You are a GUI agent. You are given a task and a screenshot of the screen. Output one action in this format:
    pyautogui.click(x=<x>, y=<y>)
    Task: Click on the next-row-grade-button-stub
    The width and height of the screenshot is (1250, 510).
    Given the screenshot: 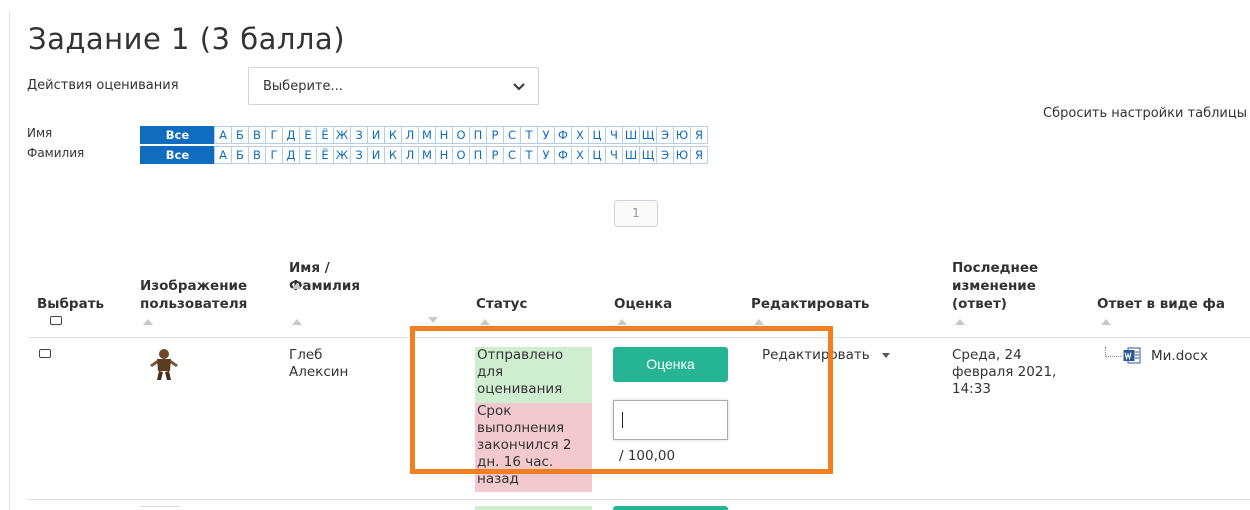 What is the action you would take?
    pyautogui.click(x=670, y=508)
    